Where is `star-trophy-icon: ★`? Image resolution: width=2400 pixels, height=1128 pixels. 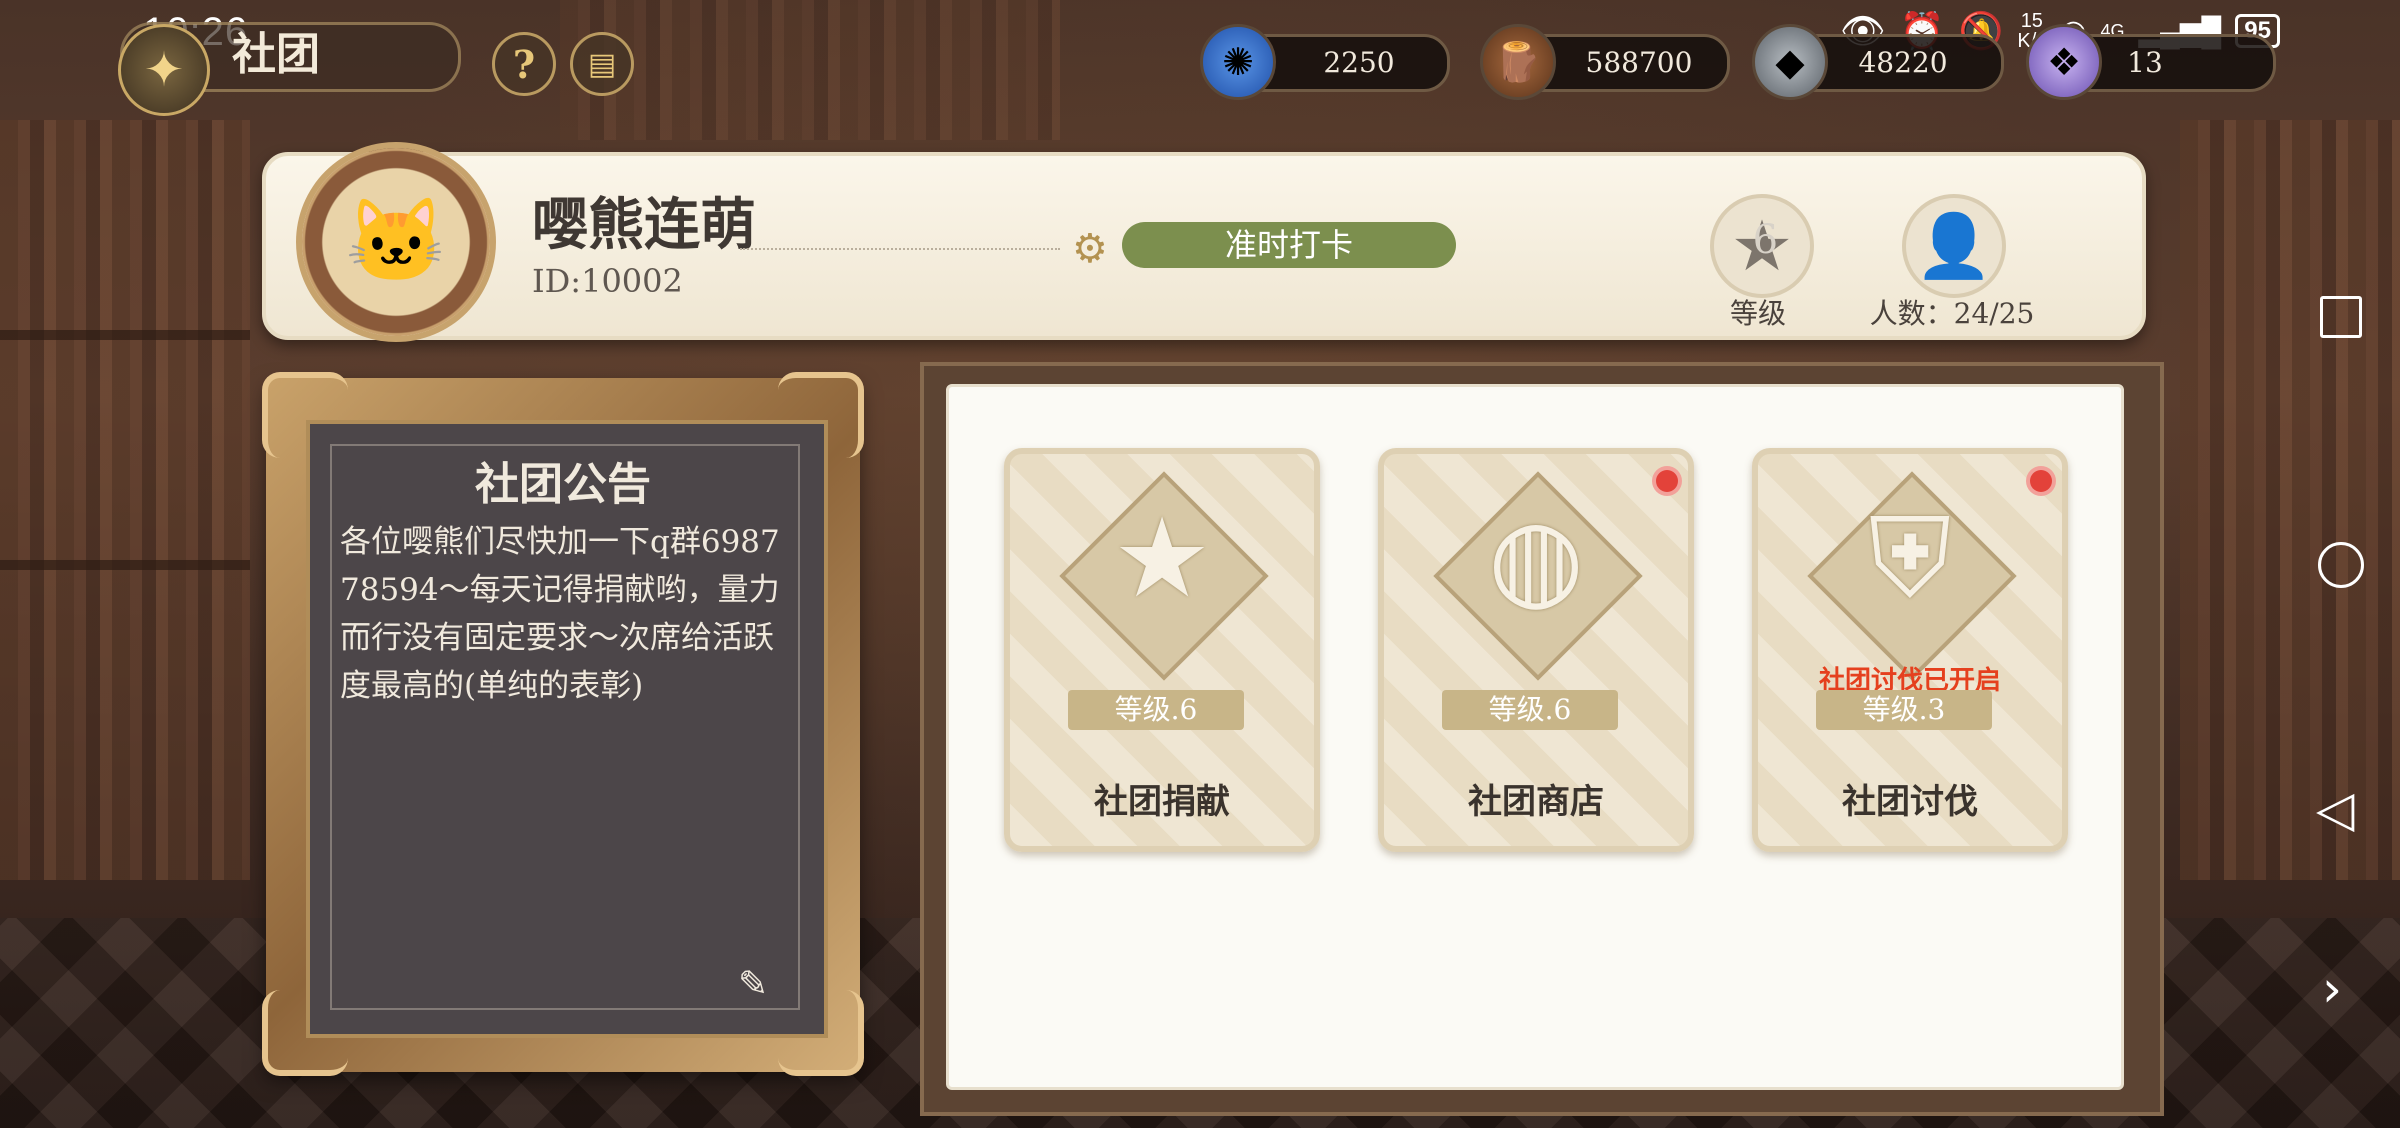 star-trophy-icon: ★ is located at coordinates (1162, 558).